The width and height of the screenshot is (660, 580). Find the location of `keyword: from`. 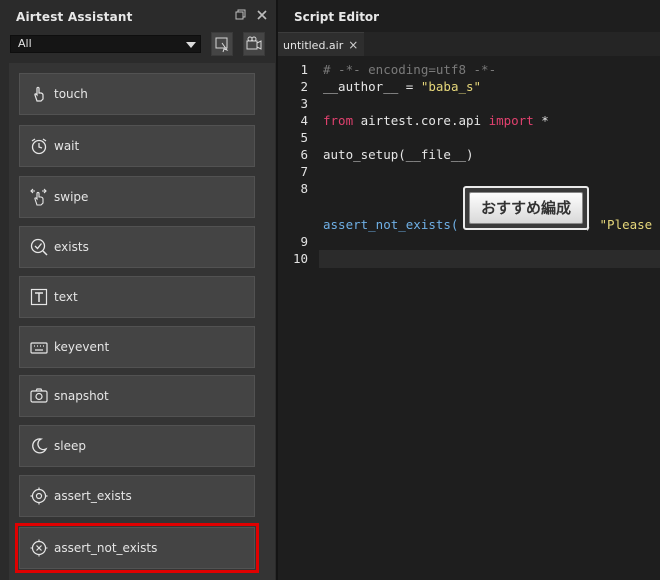

keyword: from is located at coordinates (338, 120).